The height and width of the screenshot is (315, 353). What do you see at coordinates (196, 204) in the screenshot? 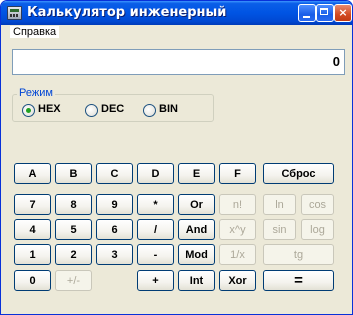
I see `or-button: Or` at bounding box center [196, 204].